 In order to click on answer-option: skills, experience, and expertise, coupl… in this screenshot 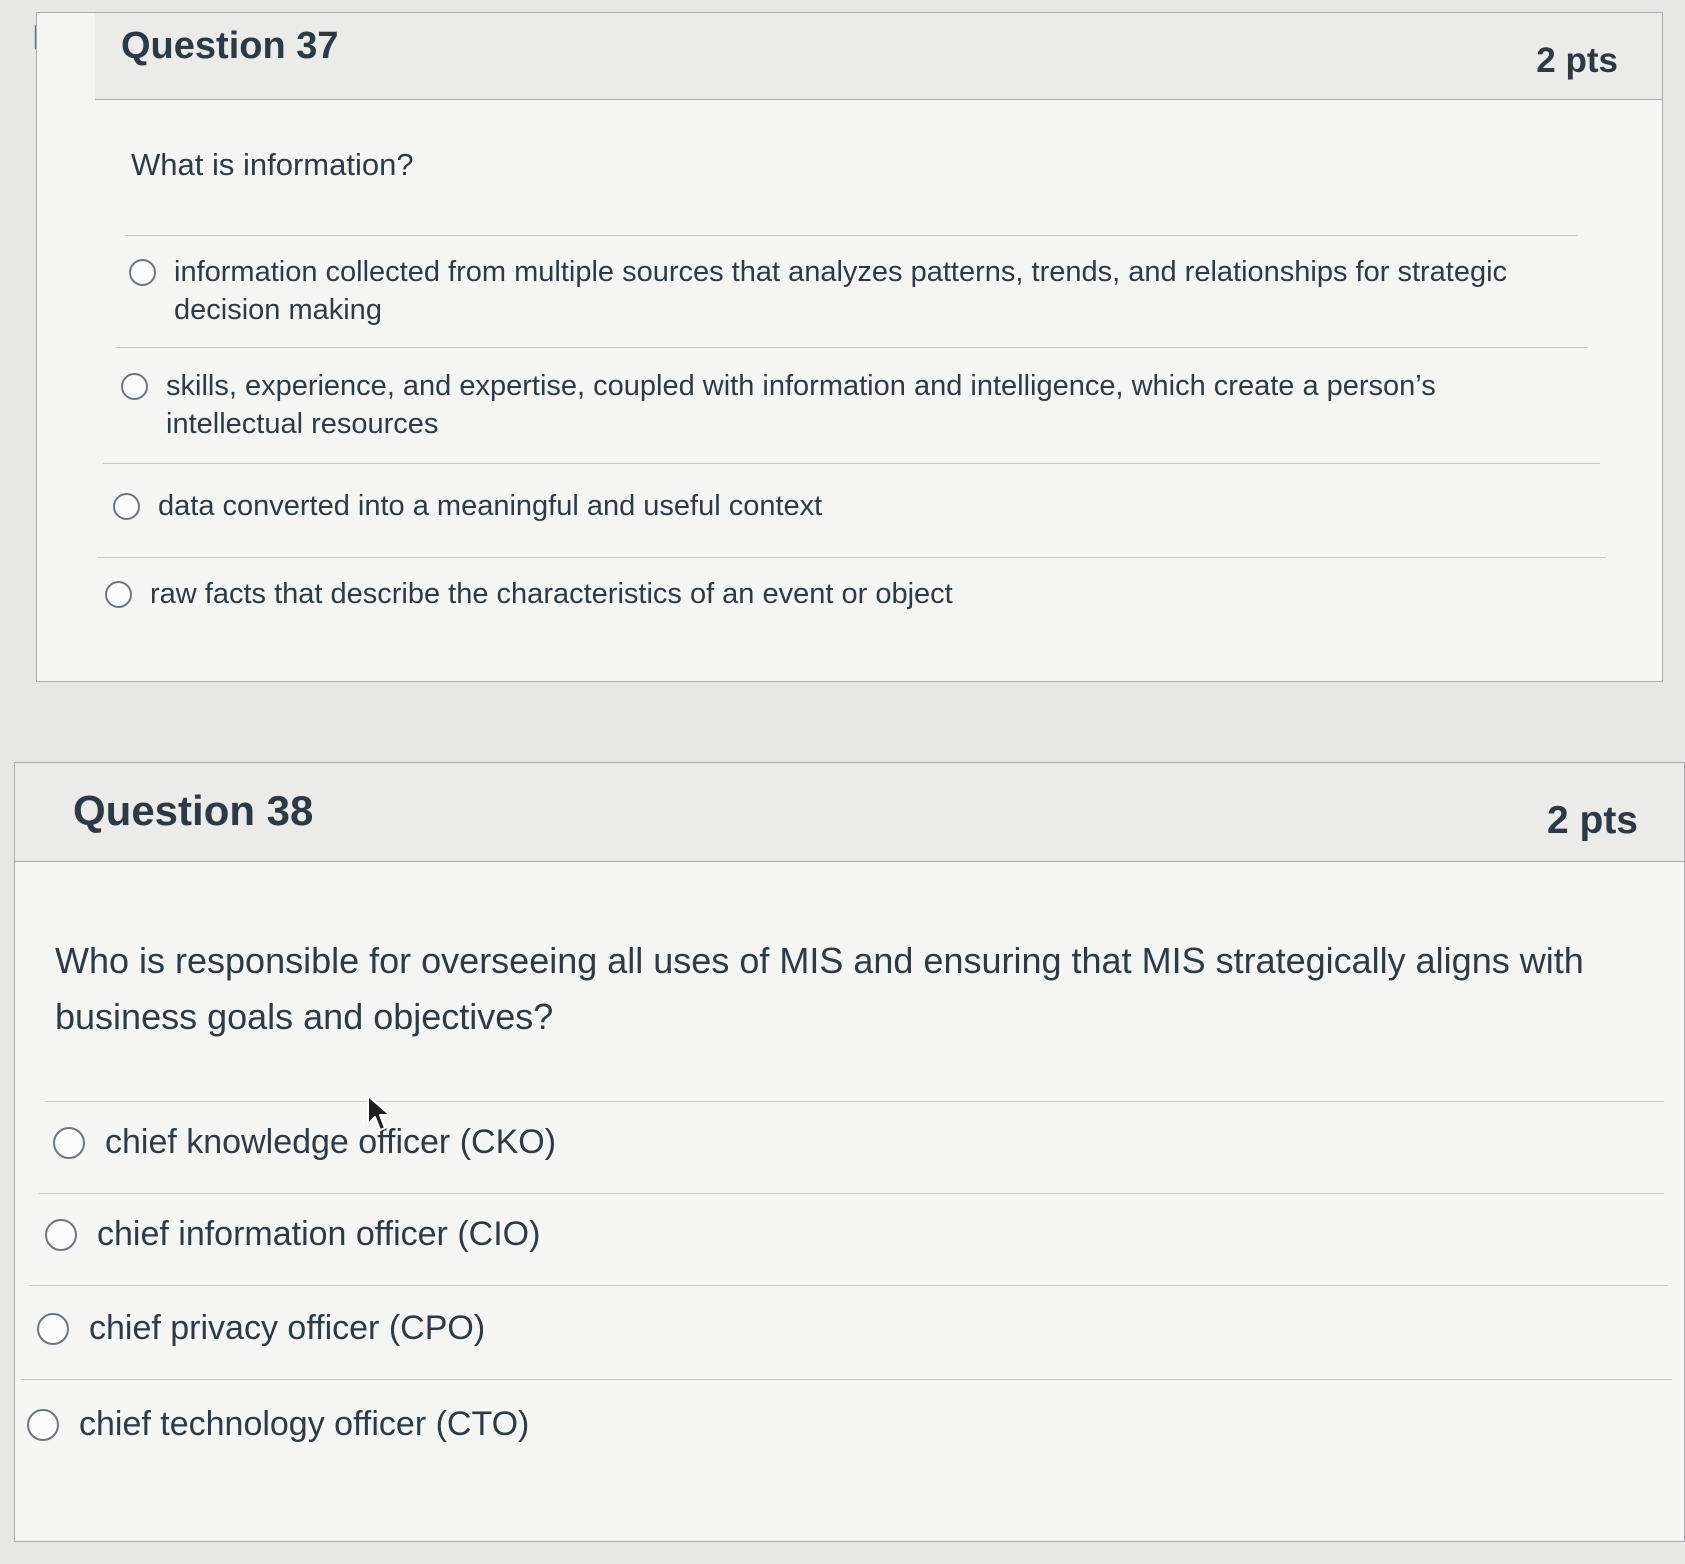, I will do `click(841, 405)`.